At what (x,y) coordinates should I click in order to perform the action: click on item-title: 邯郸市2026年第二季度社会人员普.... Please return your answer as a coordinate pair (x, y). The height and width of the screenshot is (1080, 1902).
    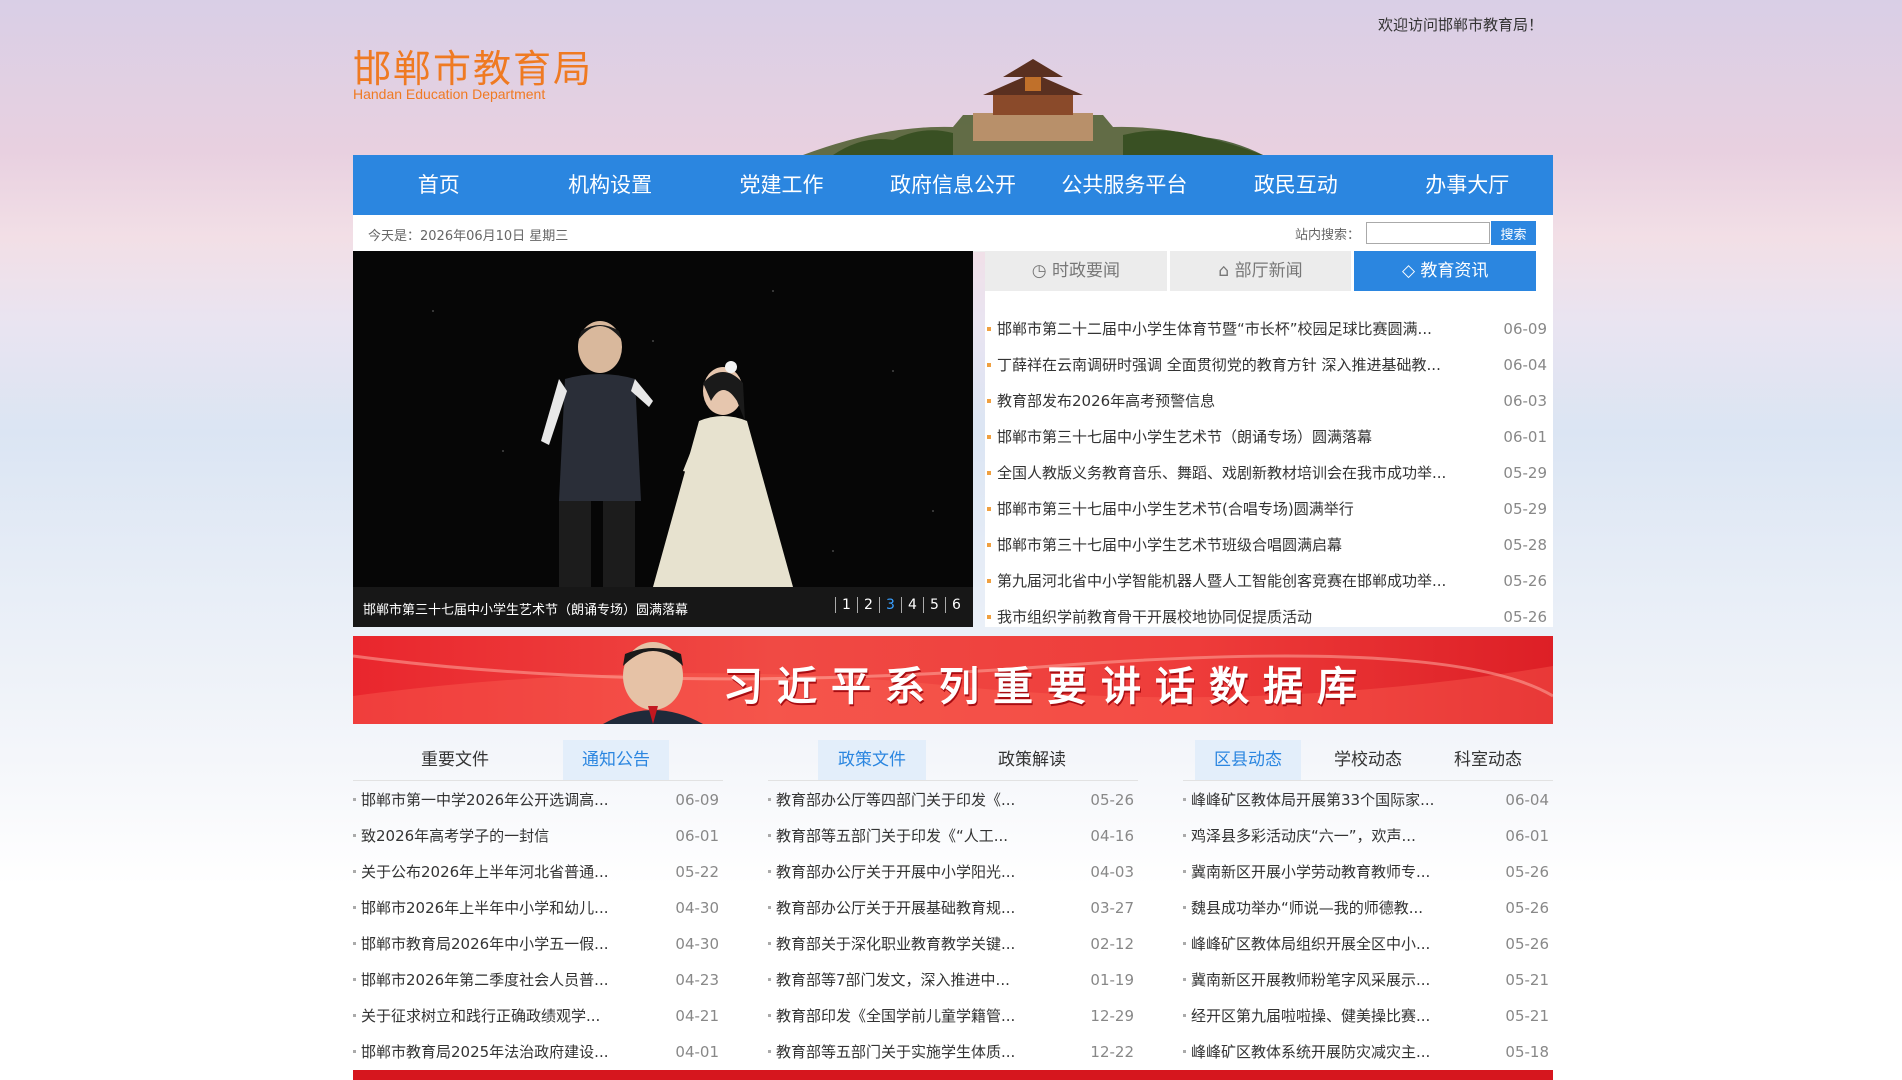
    Looking at the image, I should click on (496, 980).